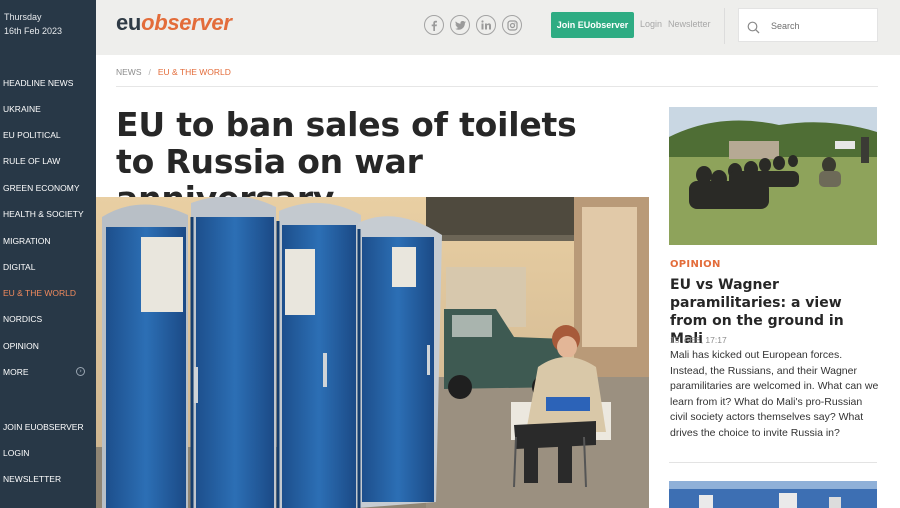 This screenshot has width=900, height=508. What do you see at coordinates (31, 161) in the screenshot?
I see `sidebar-item-rule-of-law: RULE OF LAW` at bounding box center [31, 161].